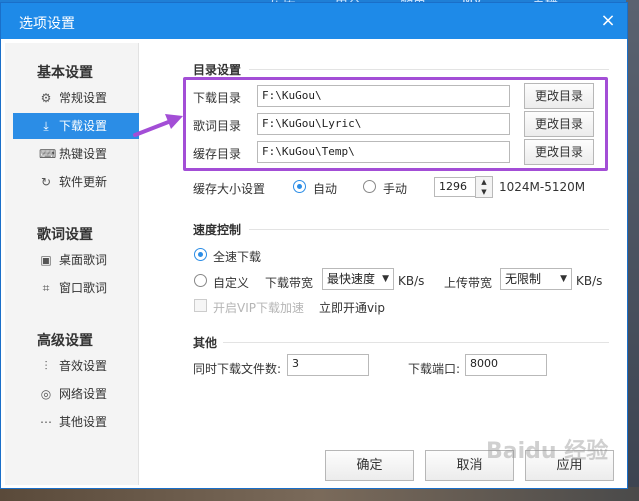 Image resolution: width=639 pixels, height=501 pixels. What do you see at coordinates (542, 187) in the screenshot?
I see `cache-range-hint: 1024M-5120M` at bounding box center [542, 187].